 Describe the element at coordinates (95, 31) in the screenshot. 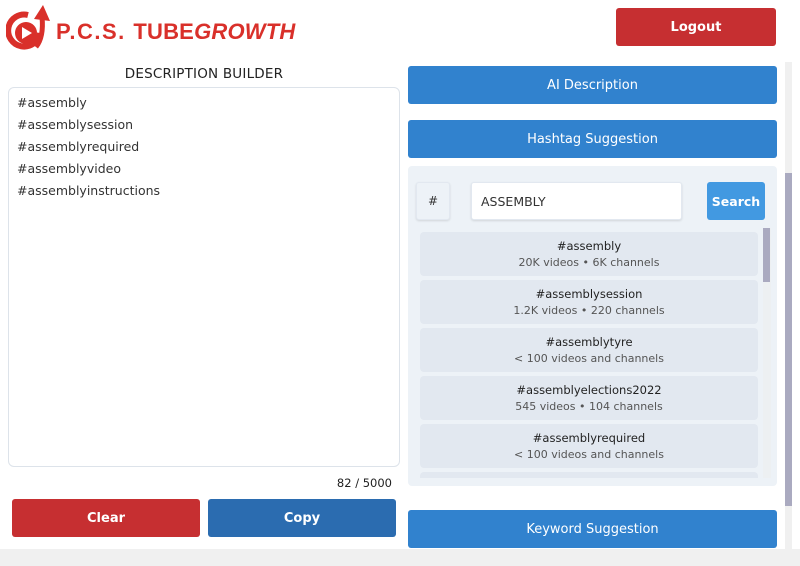

I see `brand-prefix: P.C.S.` at that location.